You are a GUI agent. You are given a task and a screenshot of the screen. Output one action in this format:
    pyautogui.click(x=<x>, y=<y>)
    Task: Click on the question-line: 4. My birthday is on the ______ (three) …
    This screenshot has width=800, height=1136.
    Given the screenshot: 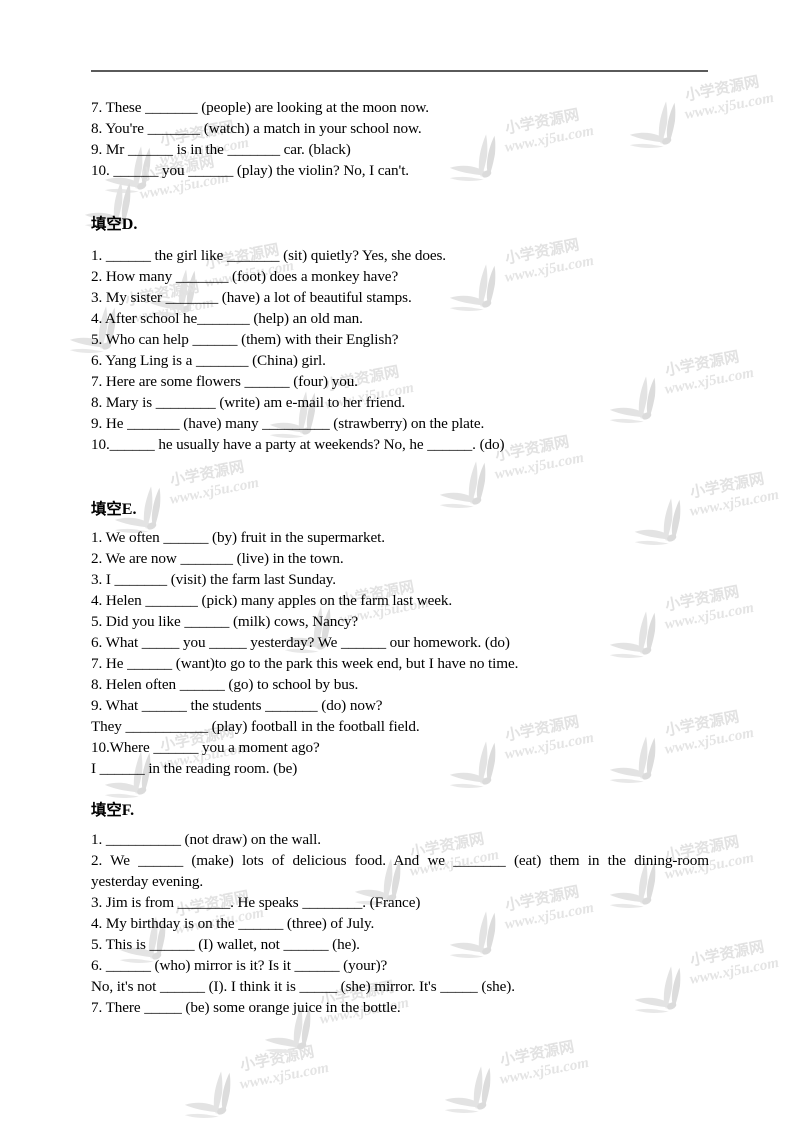 What is the action you would take?
    pyautogui.click(x=233, y=923)
    